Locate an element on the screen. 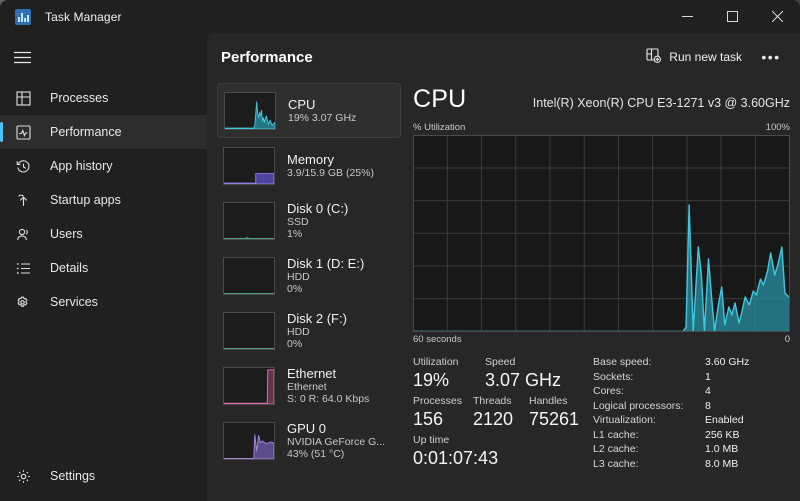  spec-key: L1 cache: is located at coordinates (616, 434).